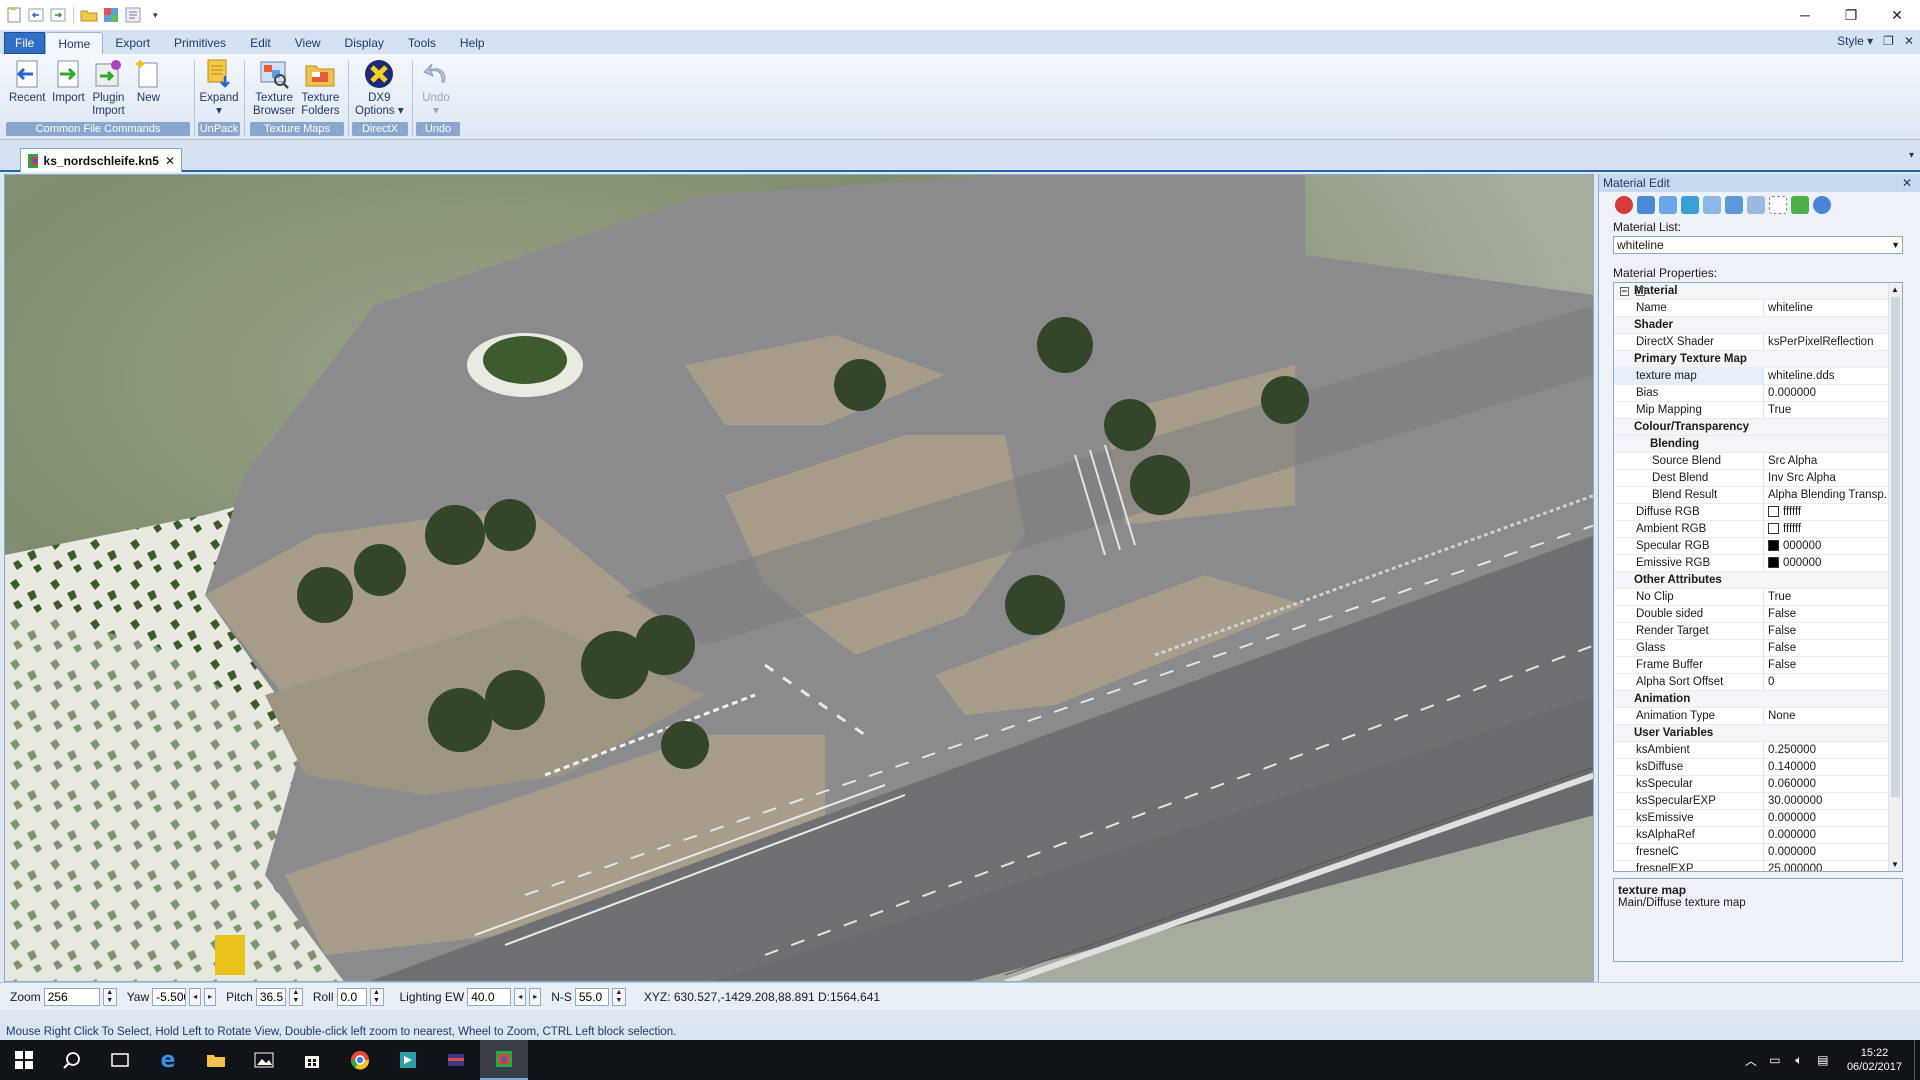 This screenshot has height=1080, width=1920. I want to click on tab-view: View, so click(308, 43).